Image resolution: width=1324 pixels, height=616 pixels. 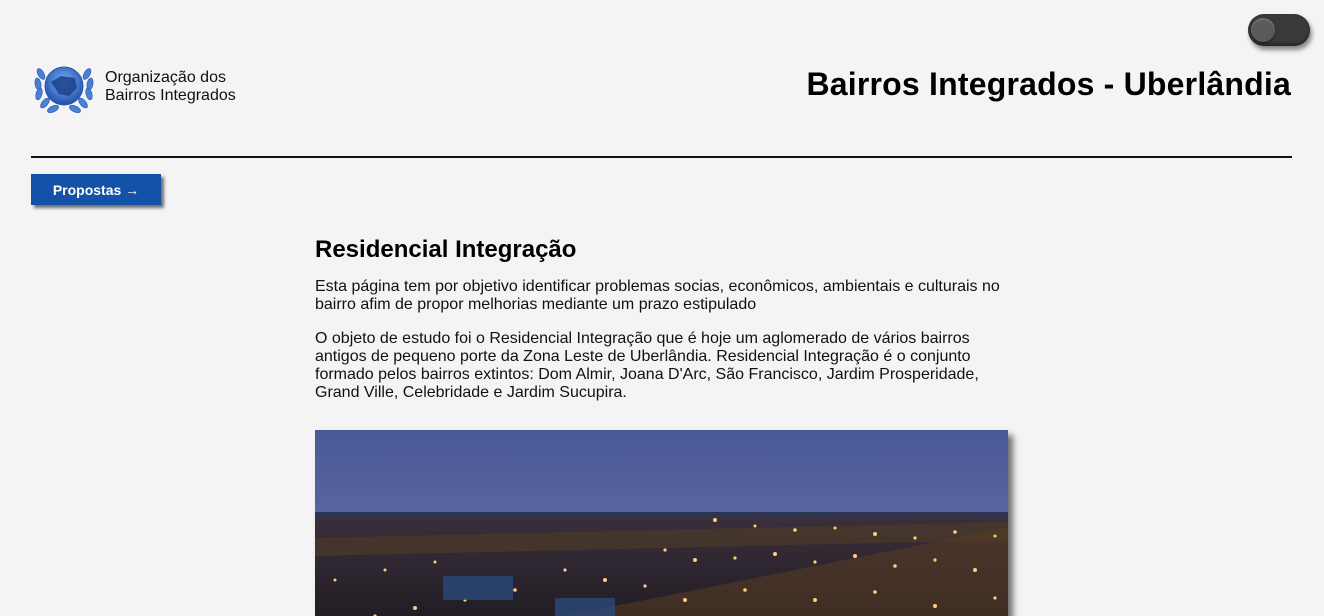 What do you see at coordinates (1048, 84) in the screenshot?
I see `site-title: Bairros Integrados - Uberlândia` at bounding box center [1048, 84].